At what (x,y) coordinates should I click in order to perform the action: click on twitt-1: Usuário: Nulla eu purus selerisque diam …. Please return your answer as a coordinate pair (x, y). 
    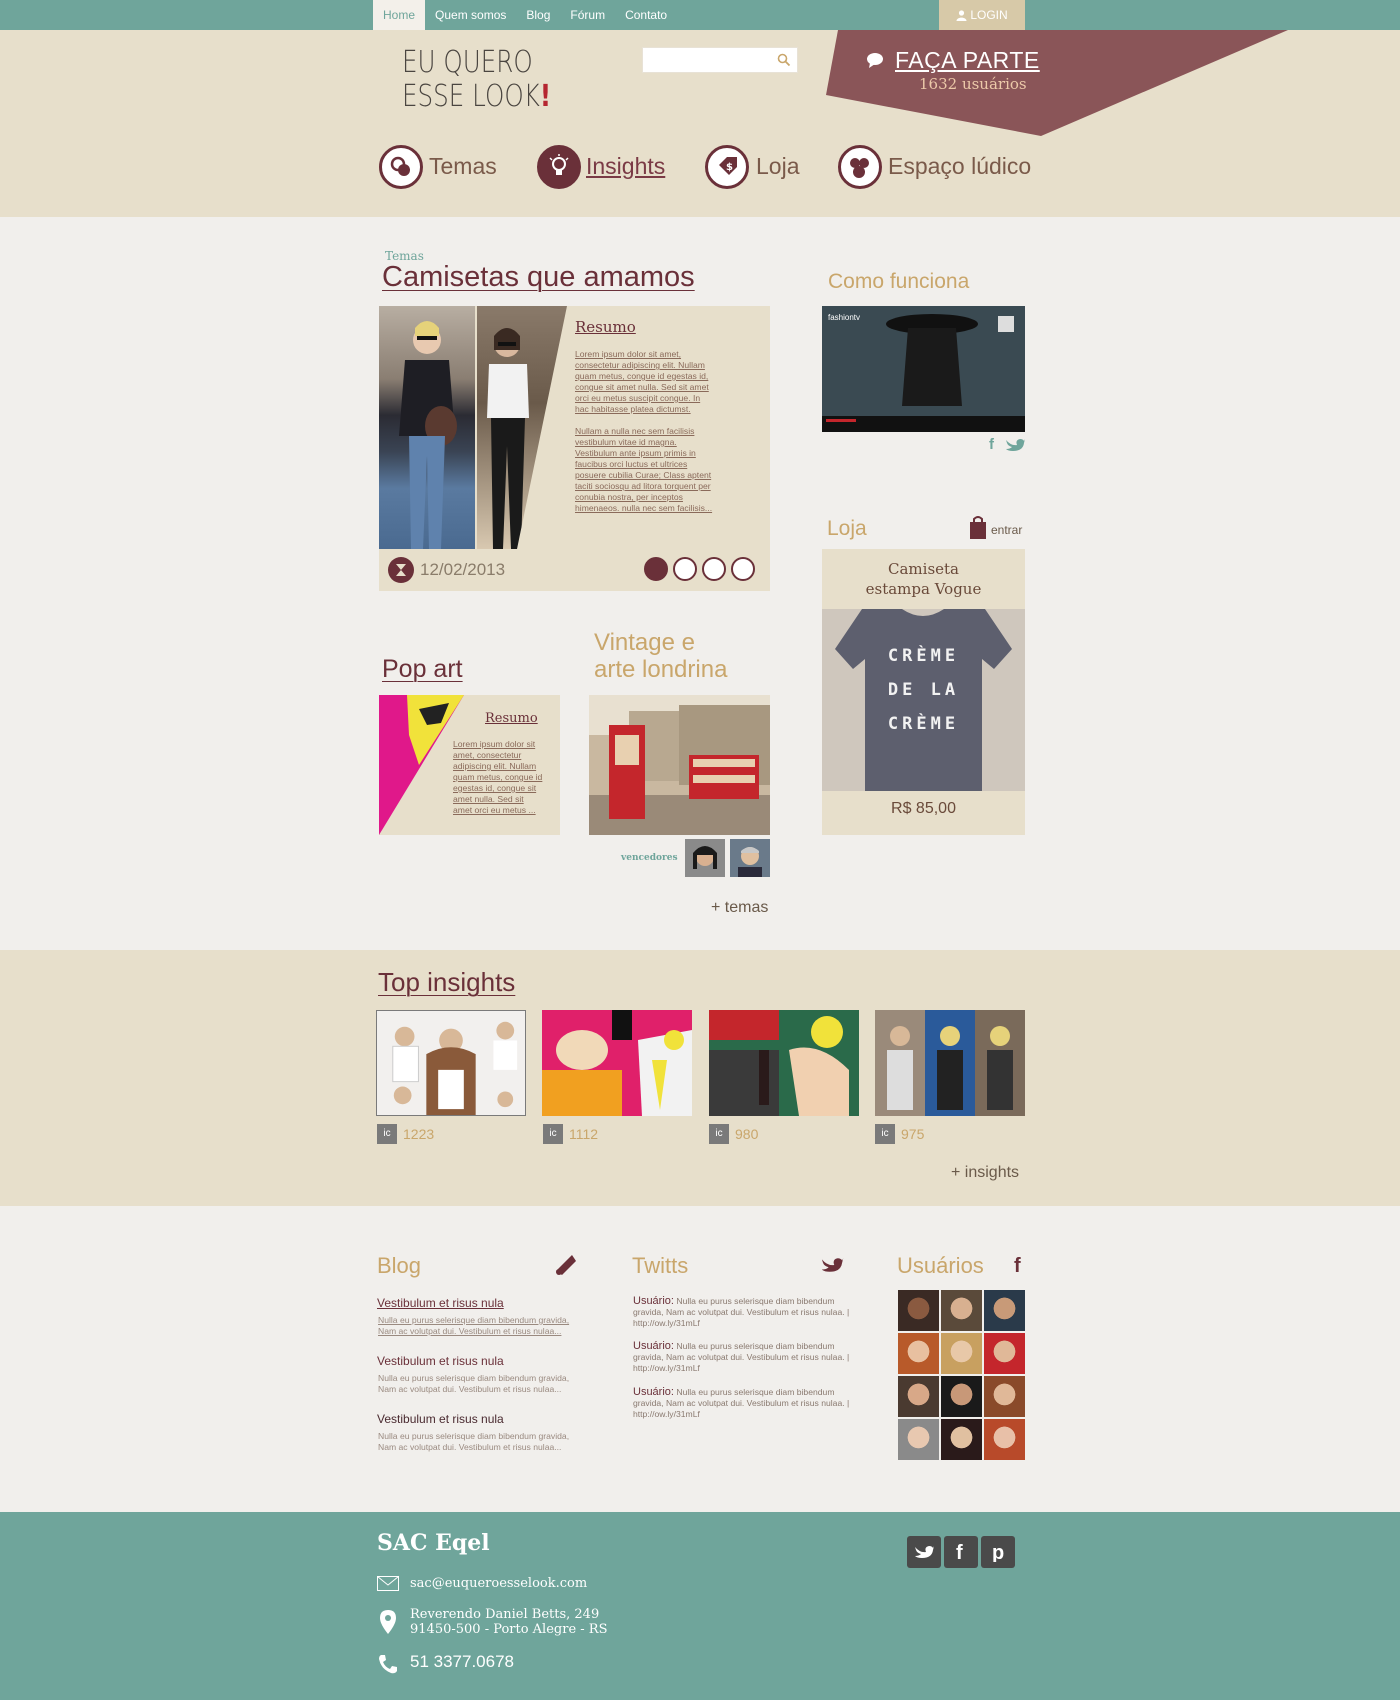
    Looking at the image, I should click on (742, 1312).